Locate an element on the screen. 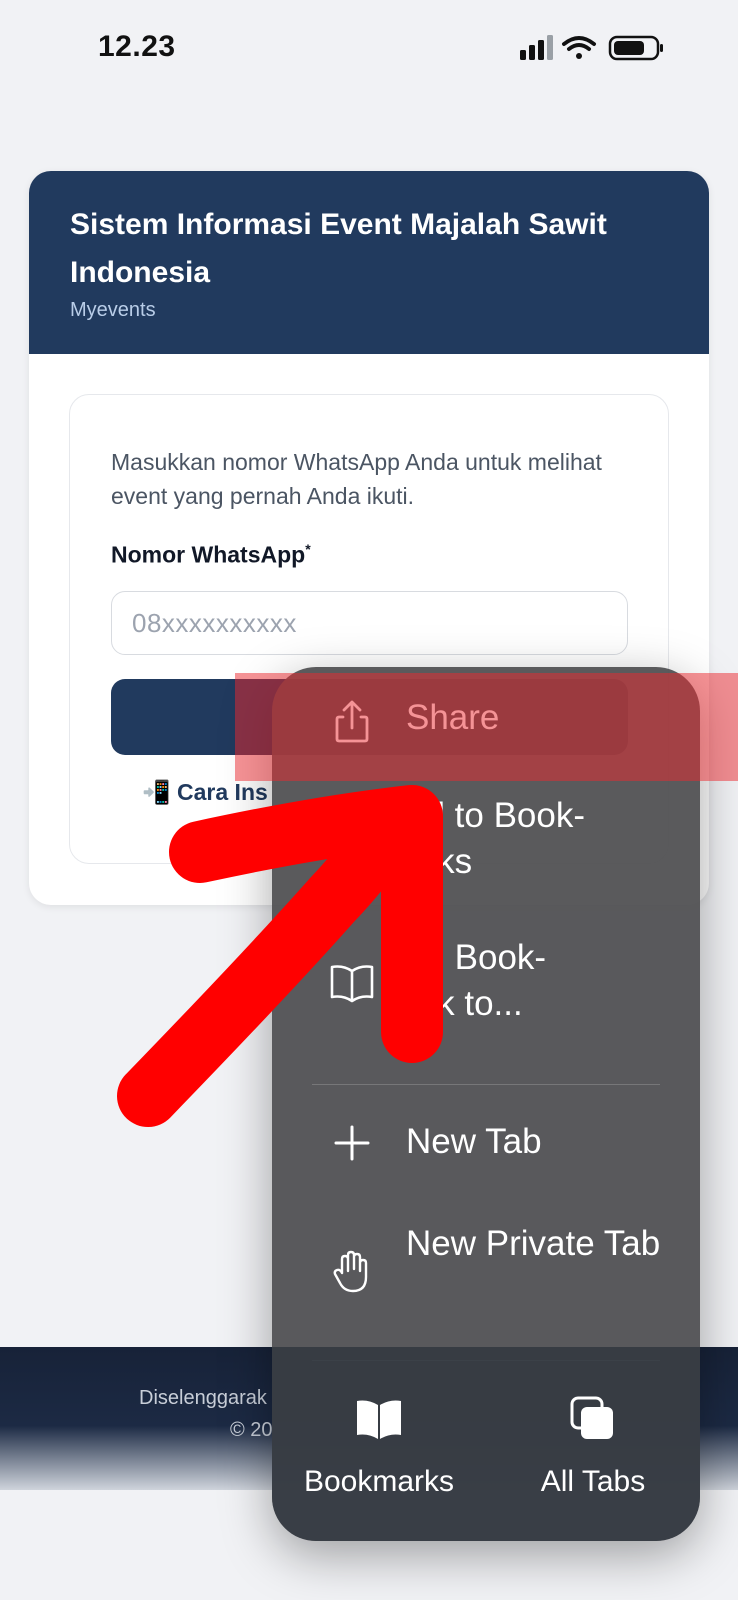  install-guide-link: 📲 Cara Ins is located at coordinates (205, 792).